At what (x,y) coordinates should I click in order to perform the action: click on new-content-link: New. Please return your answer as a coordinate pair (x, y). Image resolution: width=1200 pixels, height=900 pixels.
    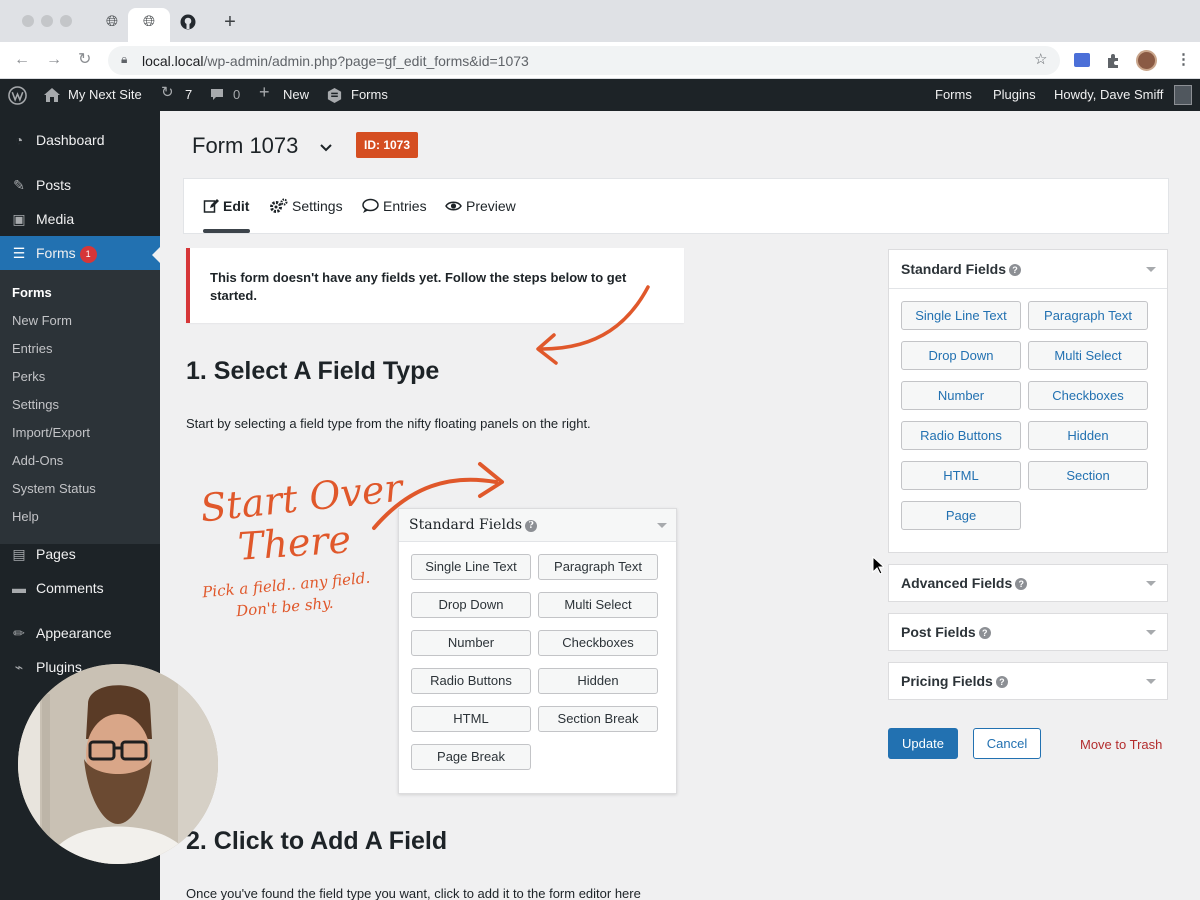
    Looking at the image, I should click on (296, 95).